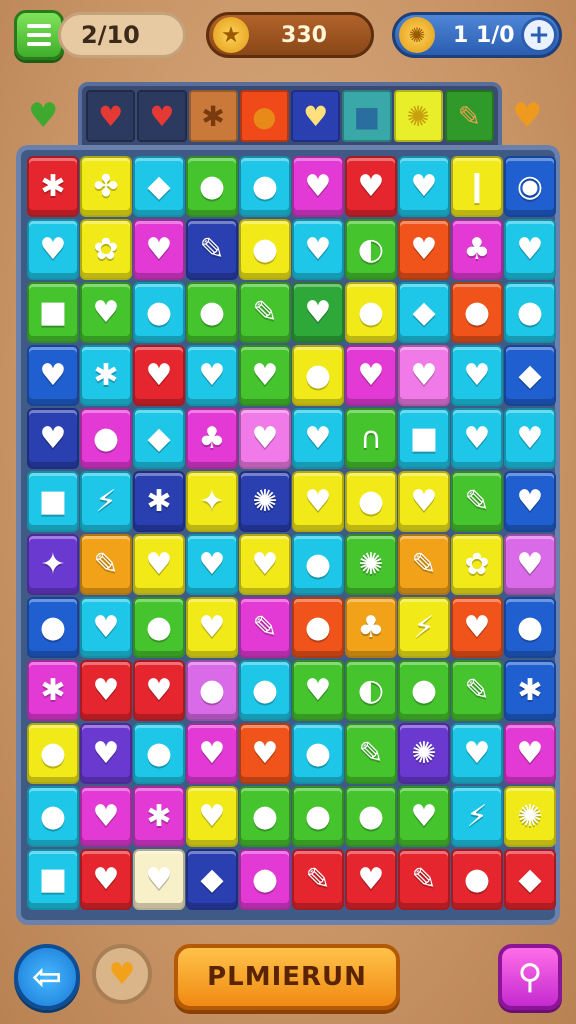 The height and width of the screenshot is (1024, 576). I want to click on board-tile: ✿, so click(106, 249).